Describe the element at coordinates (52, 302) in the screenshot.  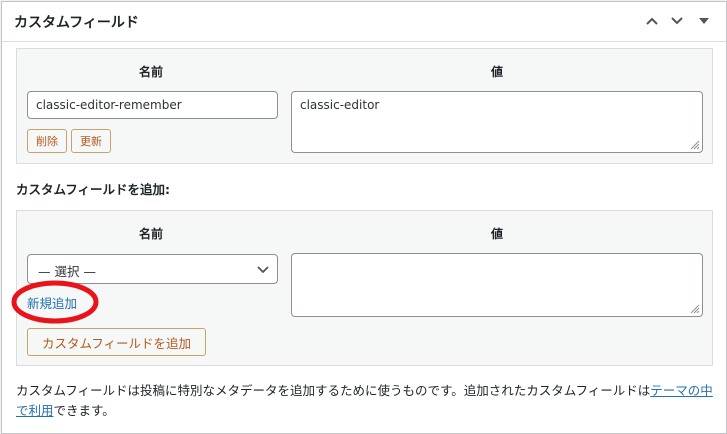
I see `new-field-link: 新規追加` at that location.